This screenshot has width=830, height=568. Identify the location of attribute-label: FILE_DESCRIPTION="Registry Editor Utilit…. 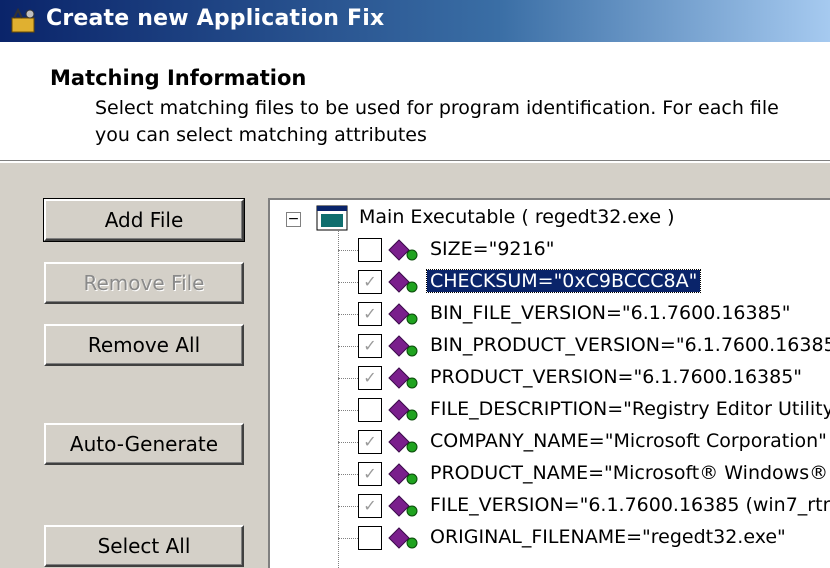
(628, 409).